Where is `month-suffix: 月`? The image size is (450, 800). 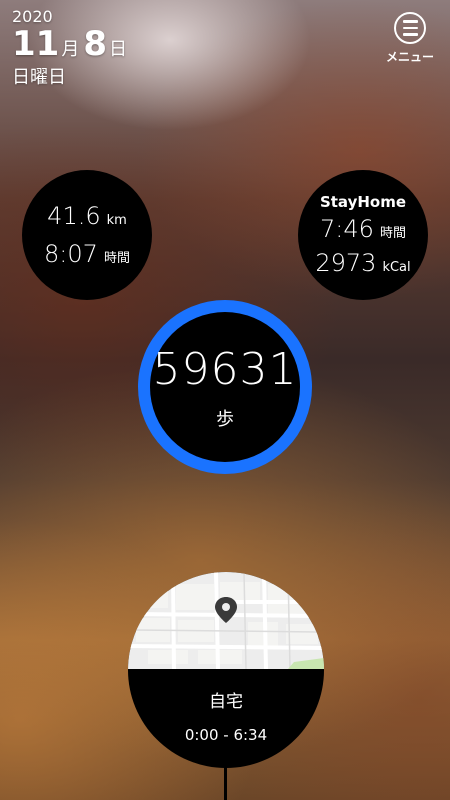 month-suffix: 月 is located at coordinates (70, 49).